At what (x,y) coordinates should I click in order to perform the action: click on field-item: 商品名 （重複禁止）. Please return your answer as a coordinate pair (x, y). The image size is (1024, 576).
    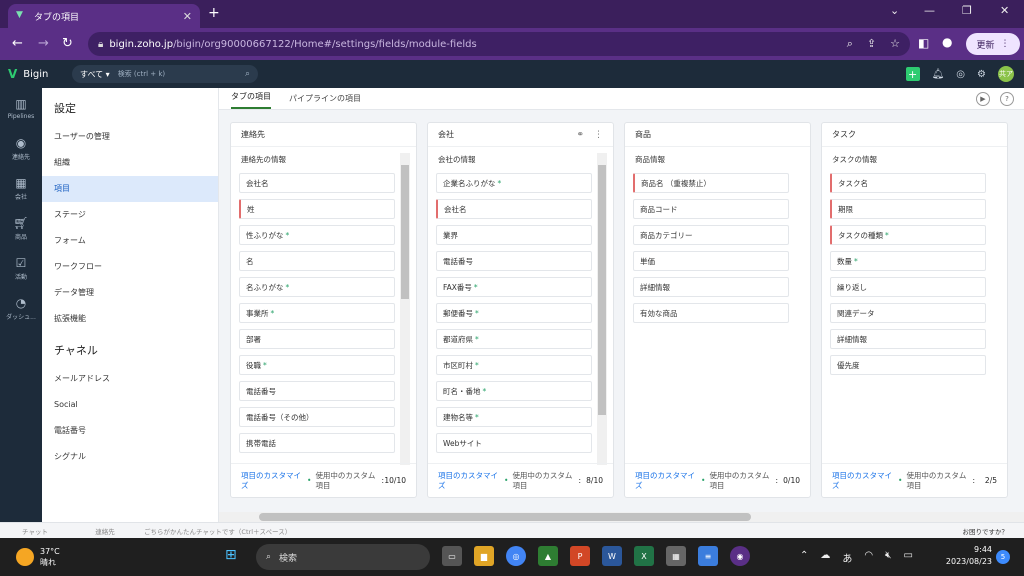
    Looking at the image, I should click on (711, 183).